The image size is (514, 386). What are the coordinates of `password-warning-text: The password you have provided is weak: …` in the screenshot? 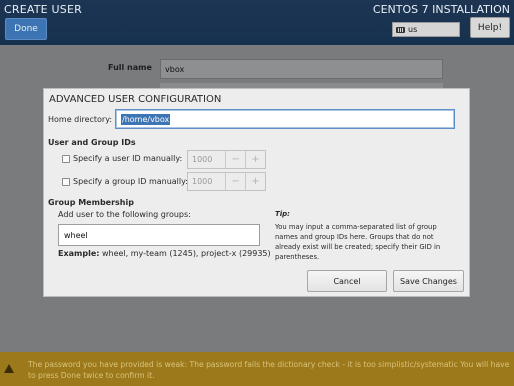 It's located at (269, 370).